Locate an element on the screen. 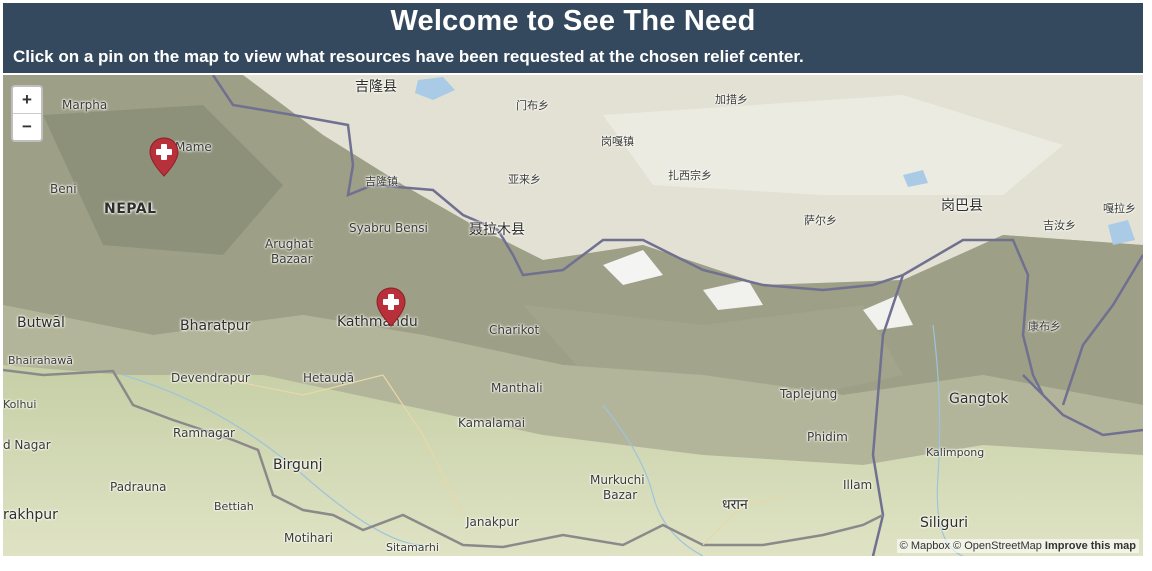 Image resolution: width=1152 pixels, height=571 pixels. zoom-in-button: + is located at coordinates (27, 100).